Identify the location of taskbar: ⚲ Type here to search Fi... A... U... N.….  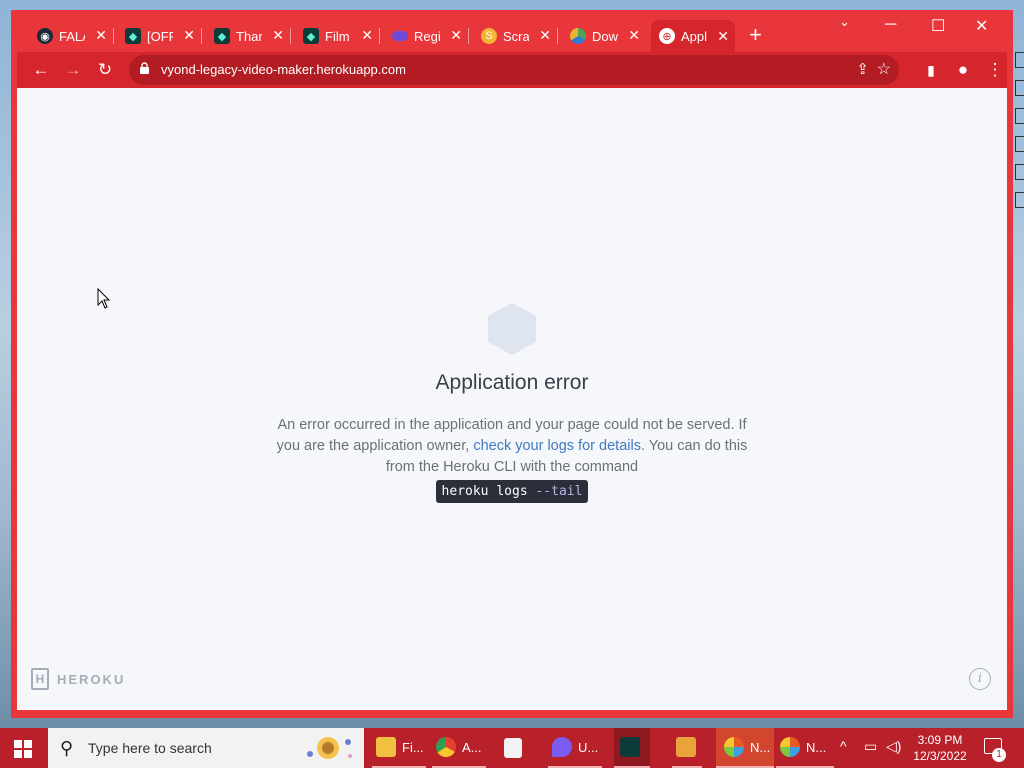
(512, 748).